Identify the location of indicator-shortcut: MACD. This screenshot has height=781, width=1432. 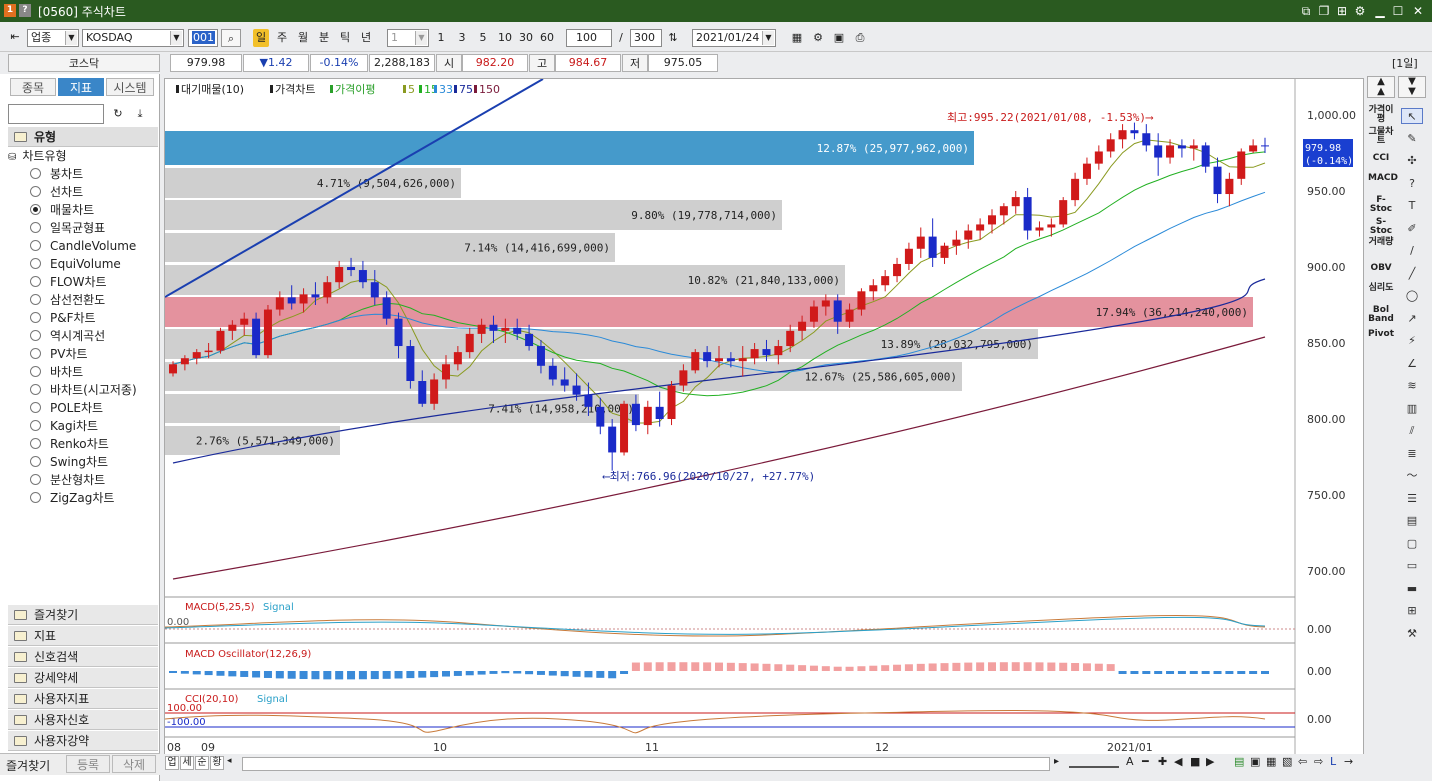
(1383, 178).